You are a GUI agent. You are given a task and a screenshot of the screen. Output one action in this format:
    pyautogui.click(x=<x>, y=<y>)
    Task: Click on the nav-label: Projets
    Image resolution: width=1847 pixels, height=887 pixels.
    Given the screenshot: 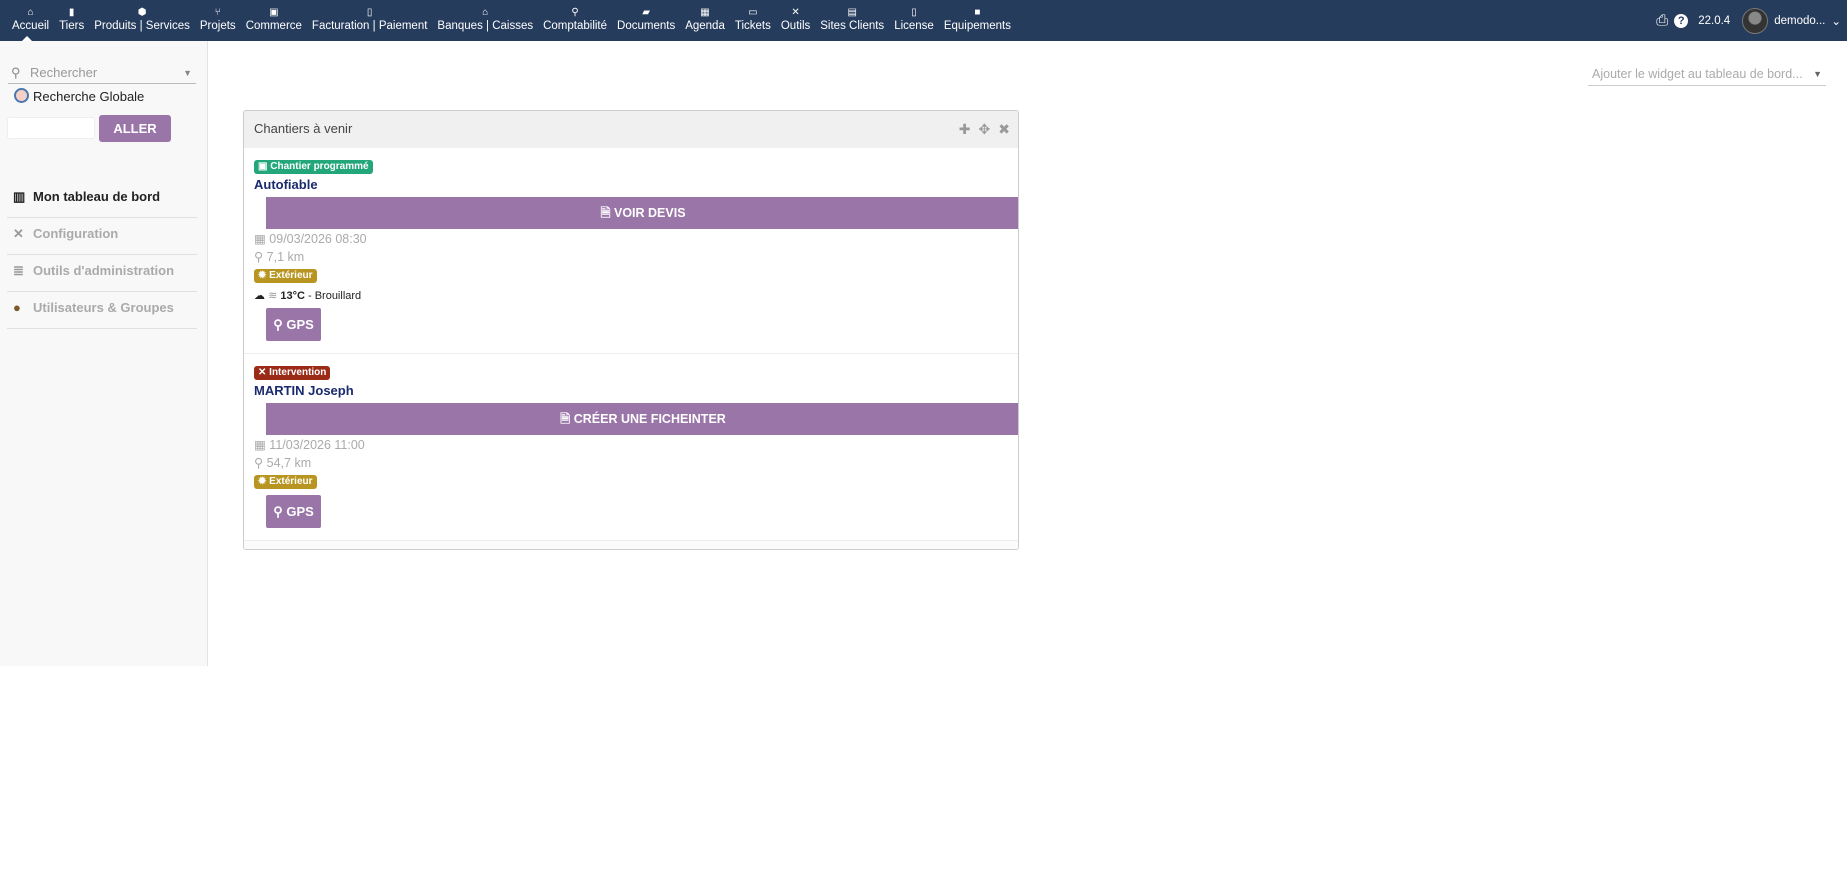 What is the action you would take?
    pyautogui.click(x=217, y=26)
    